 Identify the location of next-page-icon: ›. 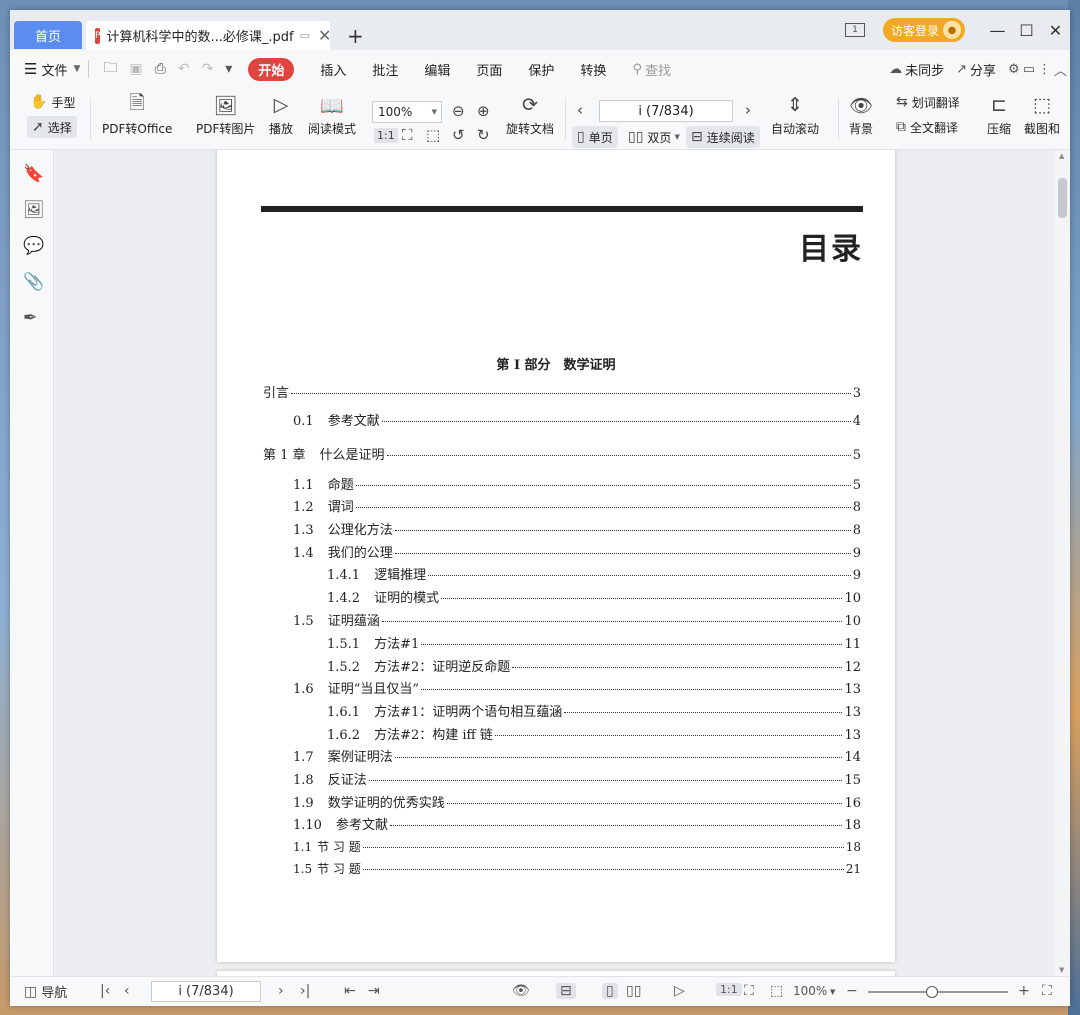
(748, 110).